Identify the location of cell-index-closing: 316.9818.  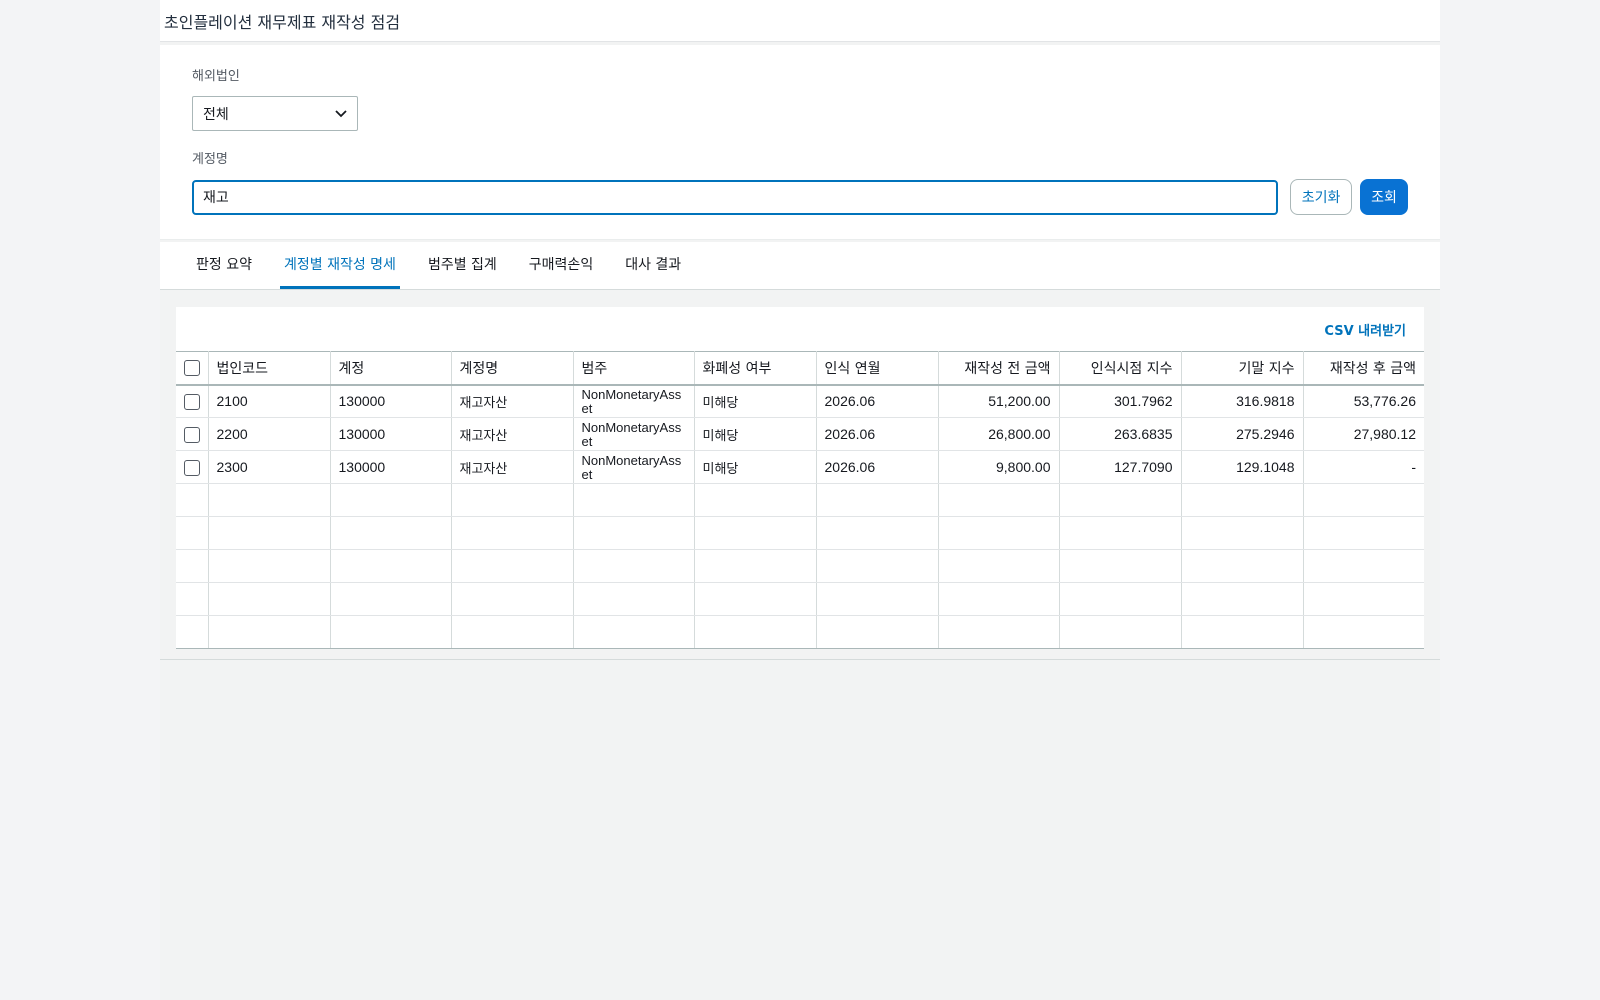
(1242, 401).